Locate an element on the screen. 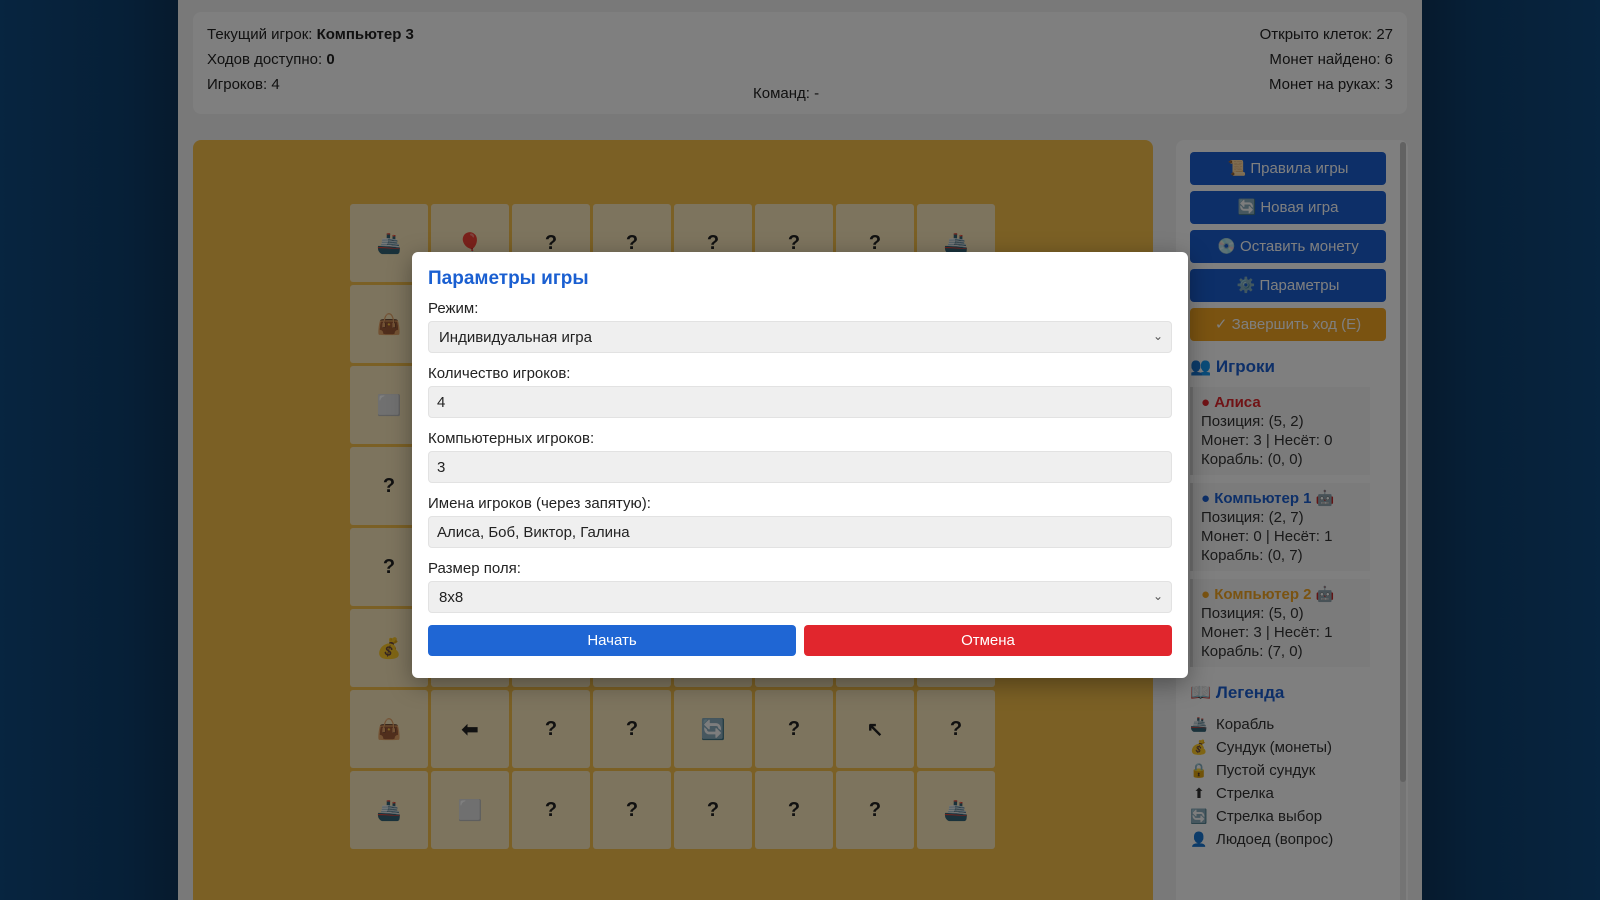  mode-select: Индивидуальная игра ⌄ is located at coordinates (800, 337).